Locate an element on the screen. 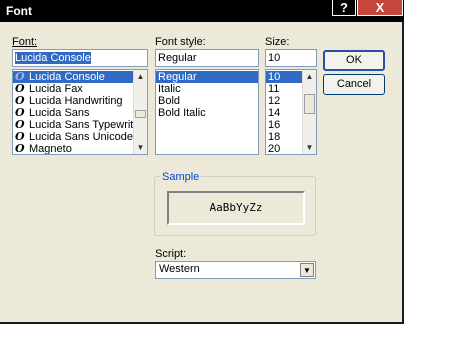 The height and width of the screenshot is (355, 474). style-list: Regular Italic Bold Bold Italic is located at coordinates (207, 112).